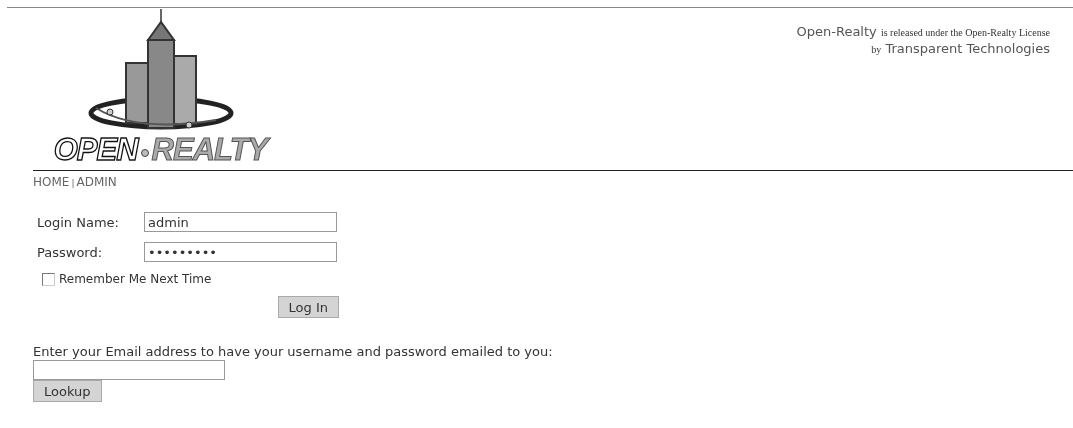 This screenshot has width=1073, height=428. Describe the element at coordinates (70, 252) in the screenshot. I see `field-label: Password:` at that location.